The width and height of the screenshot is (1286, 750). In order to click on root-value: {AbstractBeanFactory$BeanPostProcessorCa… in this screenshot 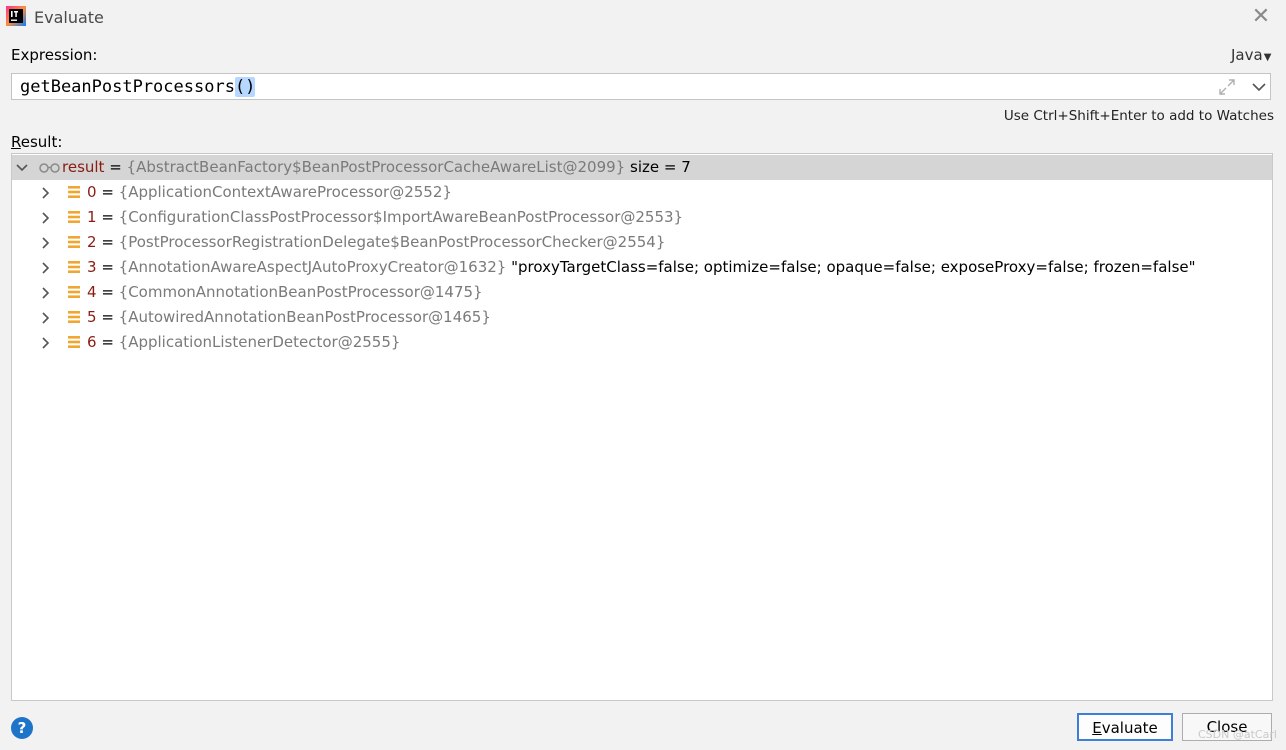, I will do `click(376, 167)`.